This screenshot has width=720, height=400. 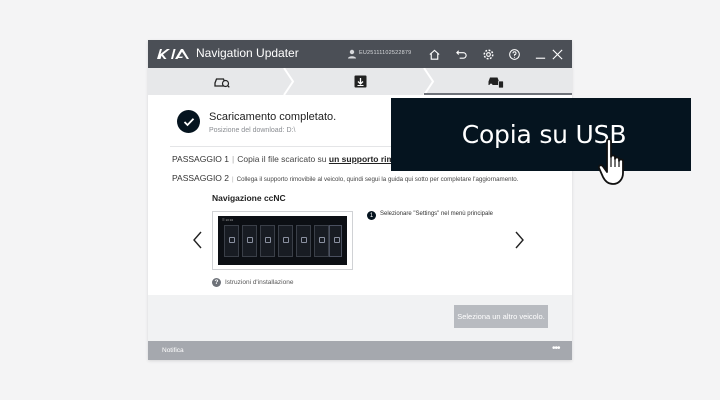 I want to click on head-unit-screenshot: ☰ 10:34, so click(x=282, y=240).